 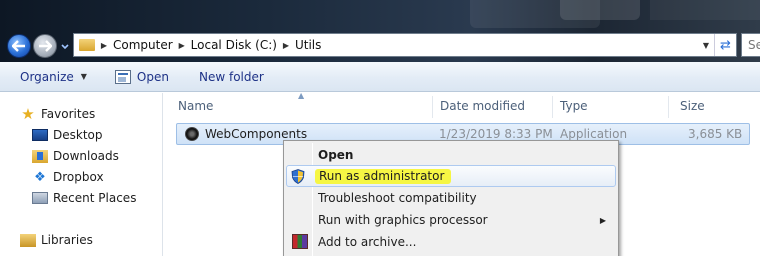 What do you see at coordinates (397, 198) in the screenshot?
I see `menu-item-label: Troubleshoot compatibility` at bounding box center [397, 198].